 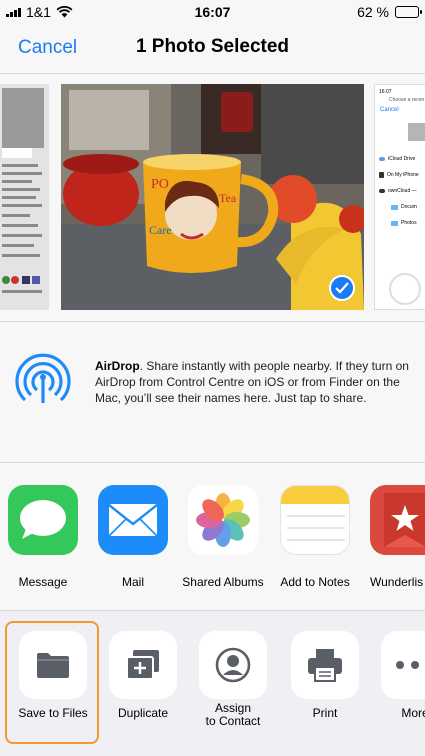 I want to click on share-app-mail: Mail, so click(x=133, y=537).